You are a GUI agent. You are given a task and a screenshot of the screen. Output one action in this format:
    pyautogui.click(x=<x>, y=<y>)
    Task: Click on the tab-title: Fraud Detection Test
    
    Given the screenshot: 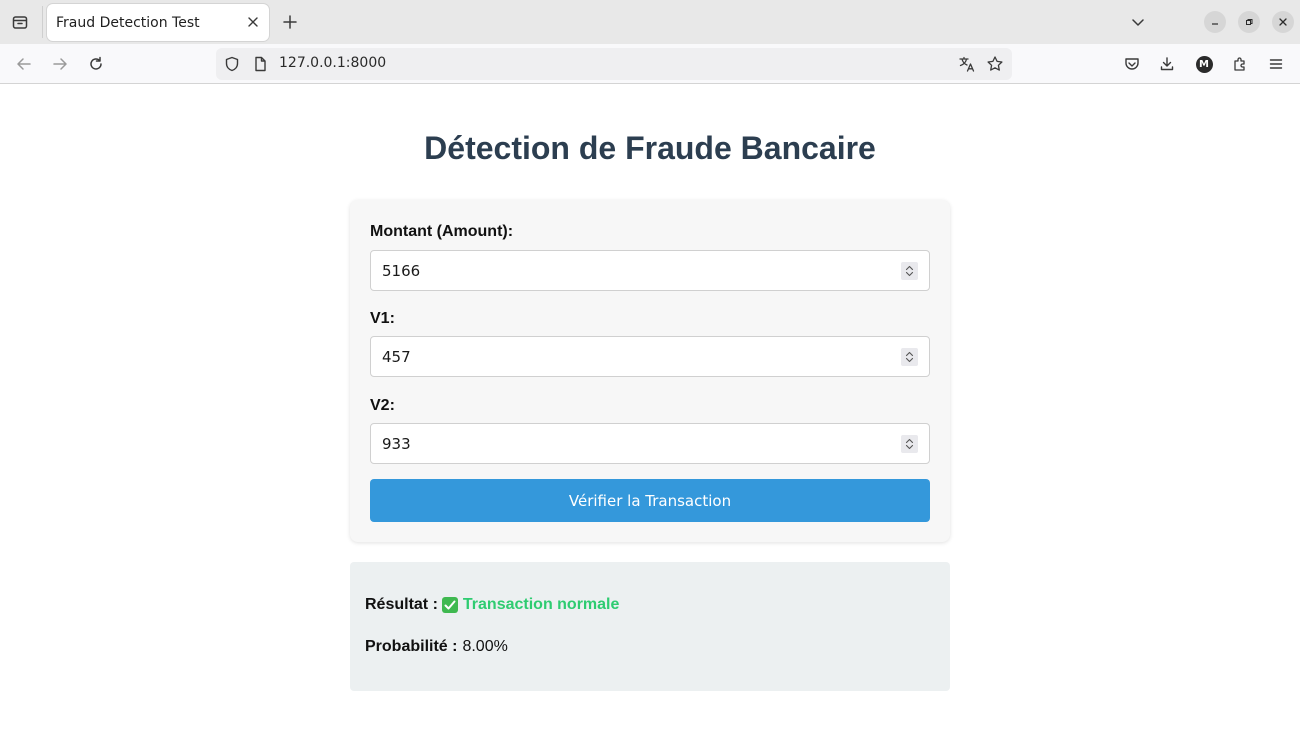 What is the action you would take?
    pyautogui.click(x=128, y=22)
    